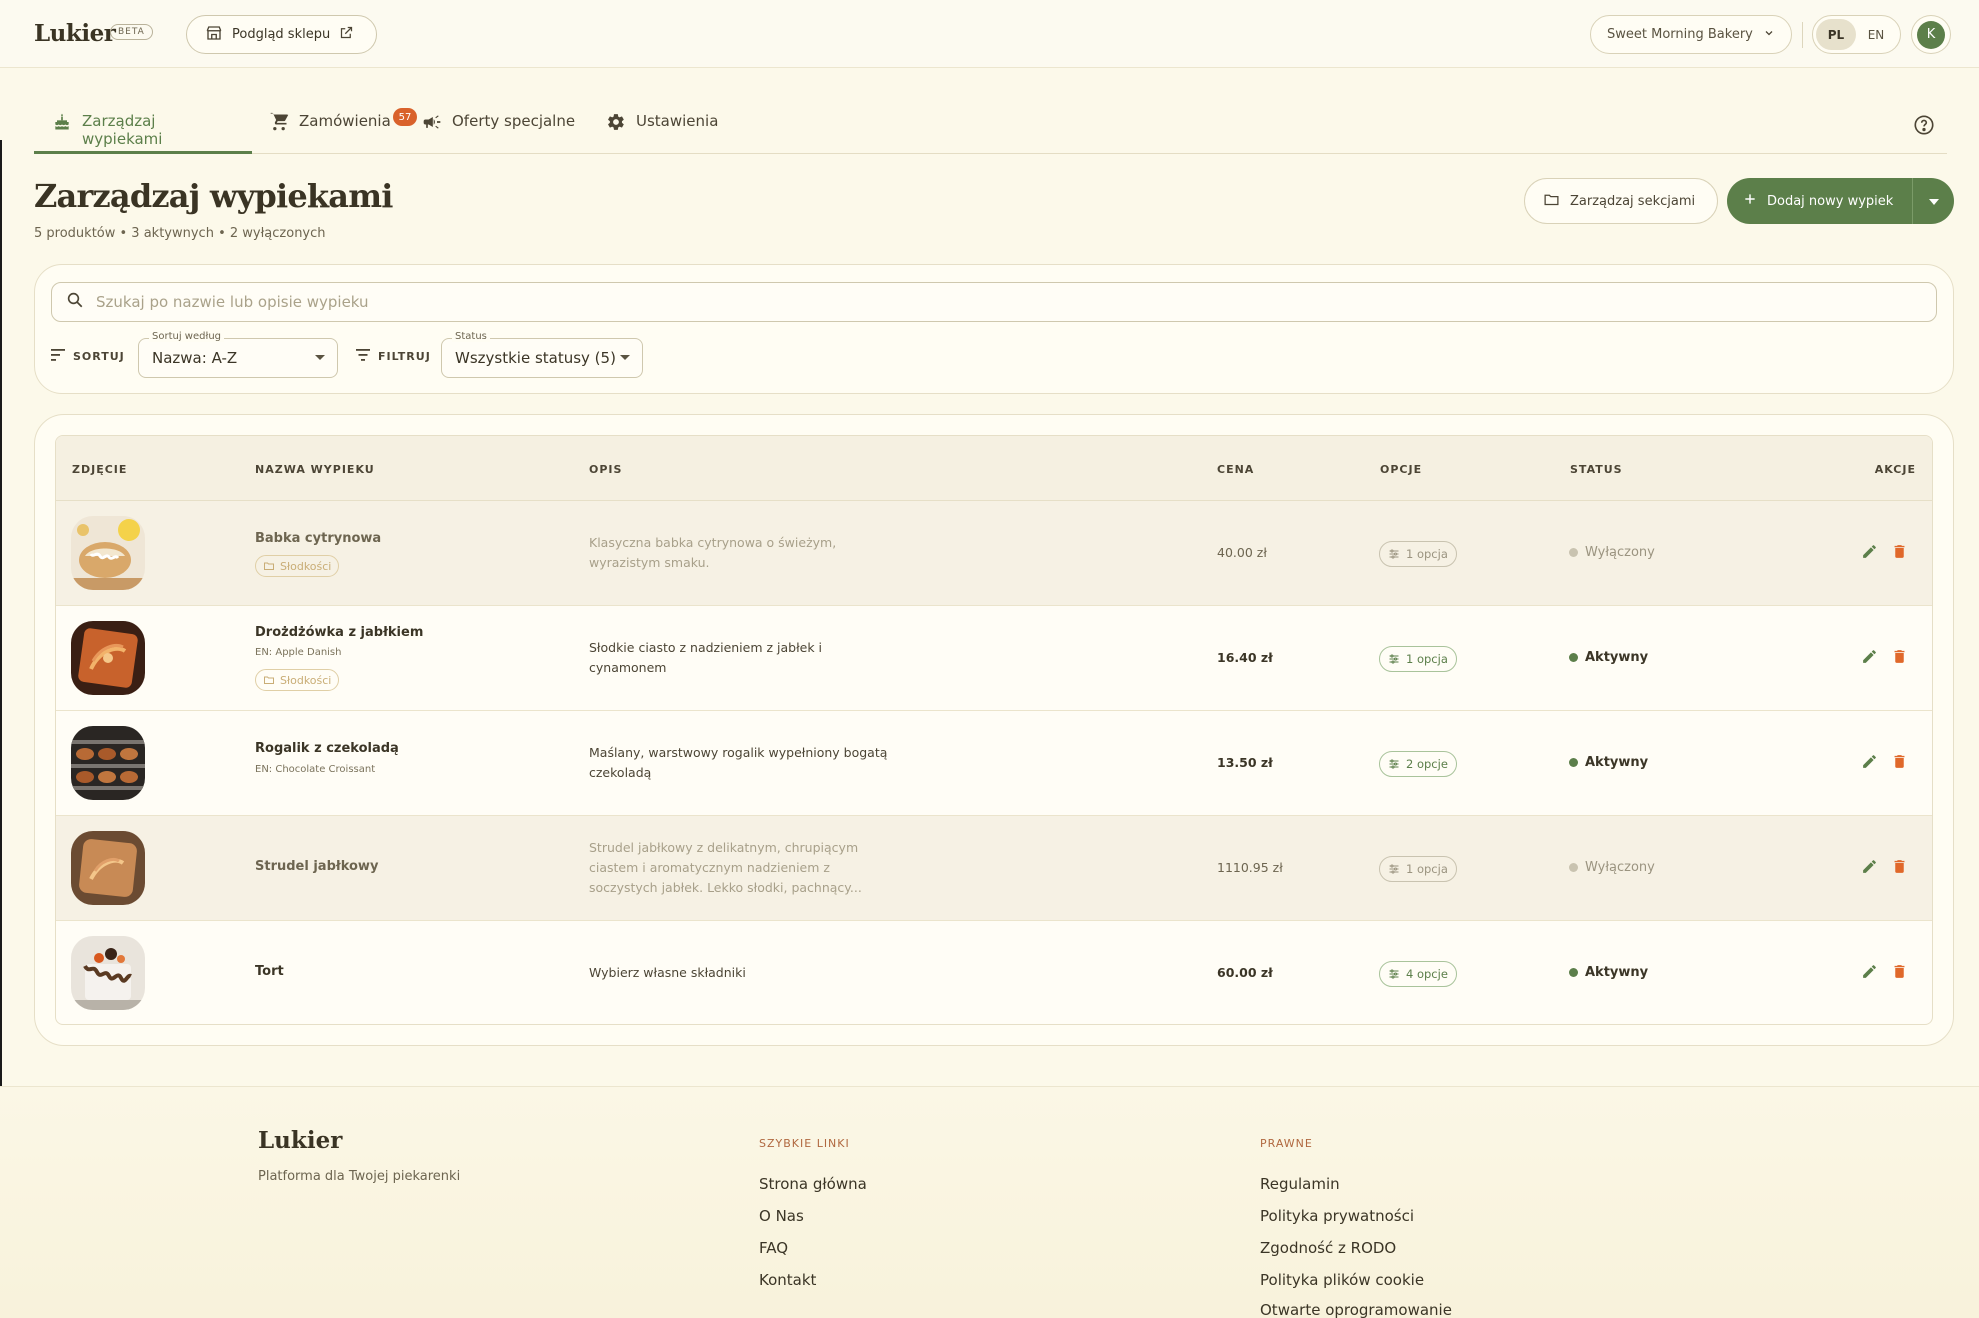 This screenshot has width=1979, height=1318. Describe the element at coordinates (1342, 1280) in the screenshot. I see `footer-link-cookies: Polityka plików cookie` at that location.